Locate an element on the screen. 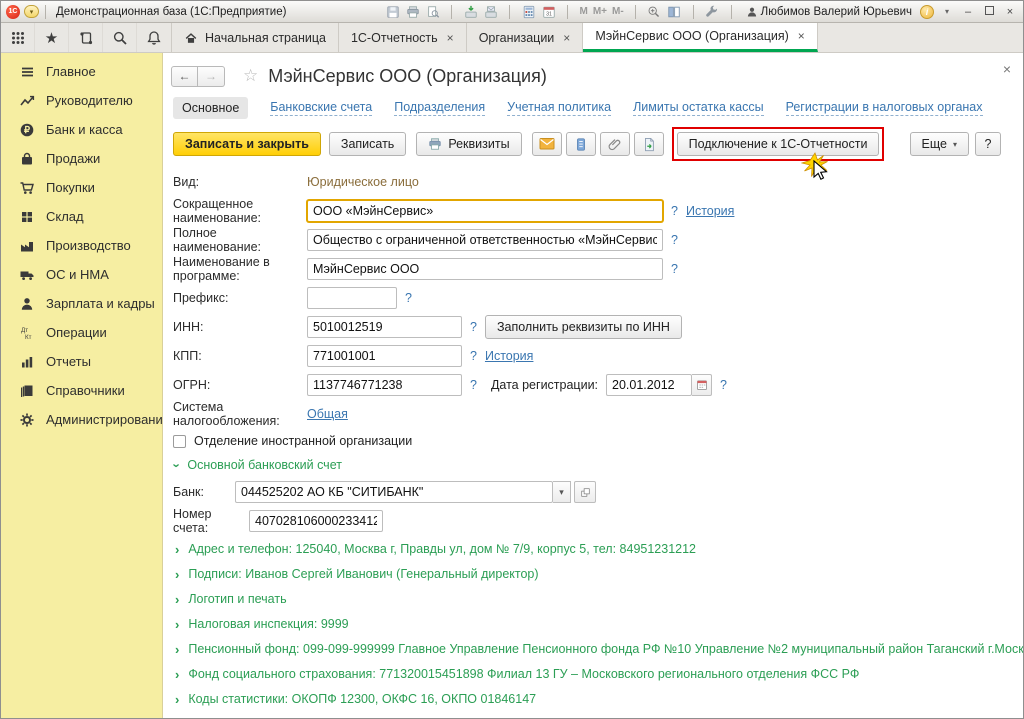 The height and width of the screenshot is (719, 1024). send-receive-icon is located at coordinates (470, 11).